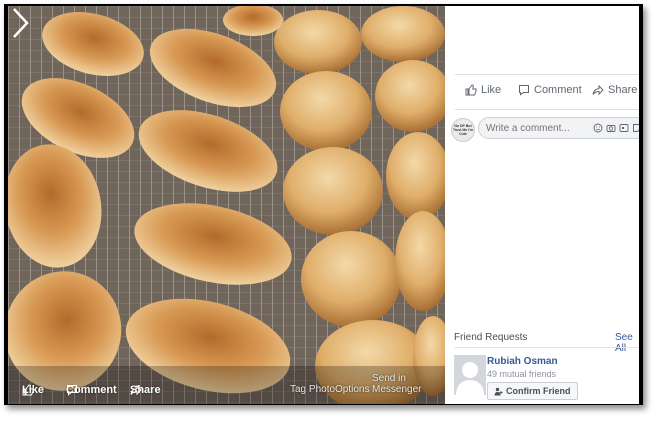 The width and height of the screenshot is (656, 421). I want to click on friend-requests-title: Friend Requests, so click(491, 337).